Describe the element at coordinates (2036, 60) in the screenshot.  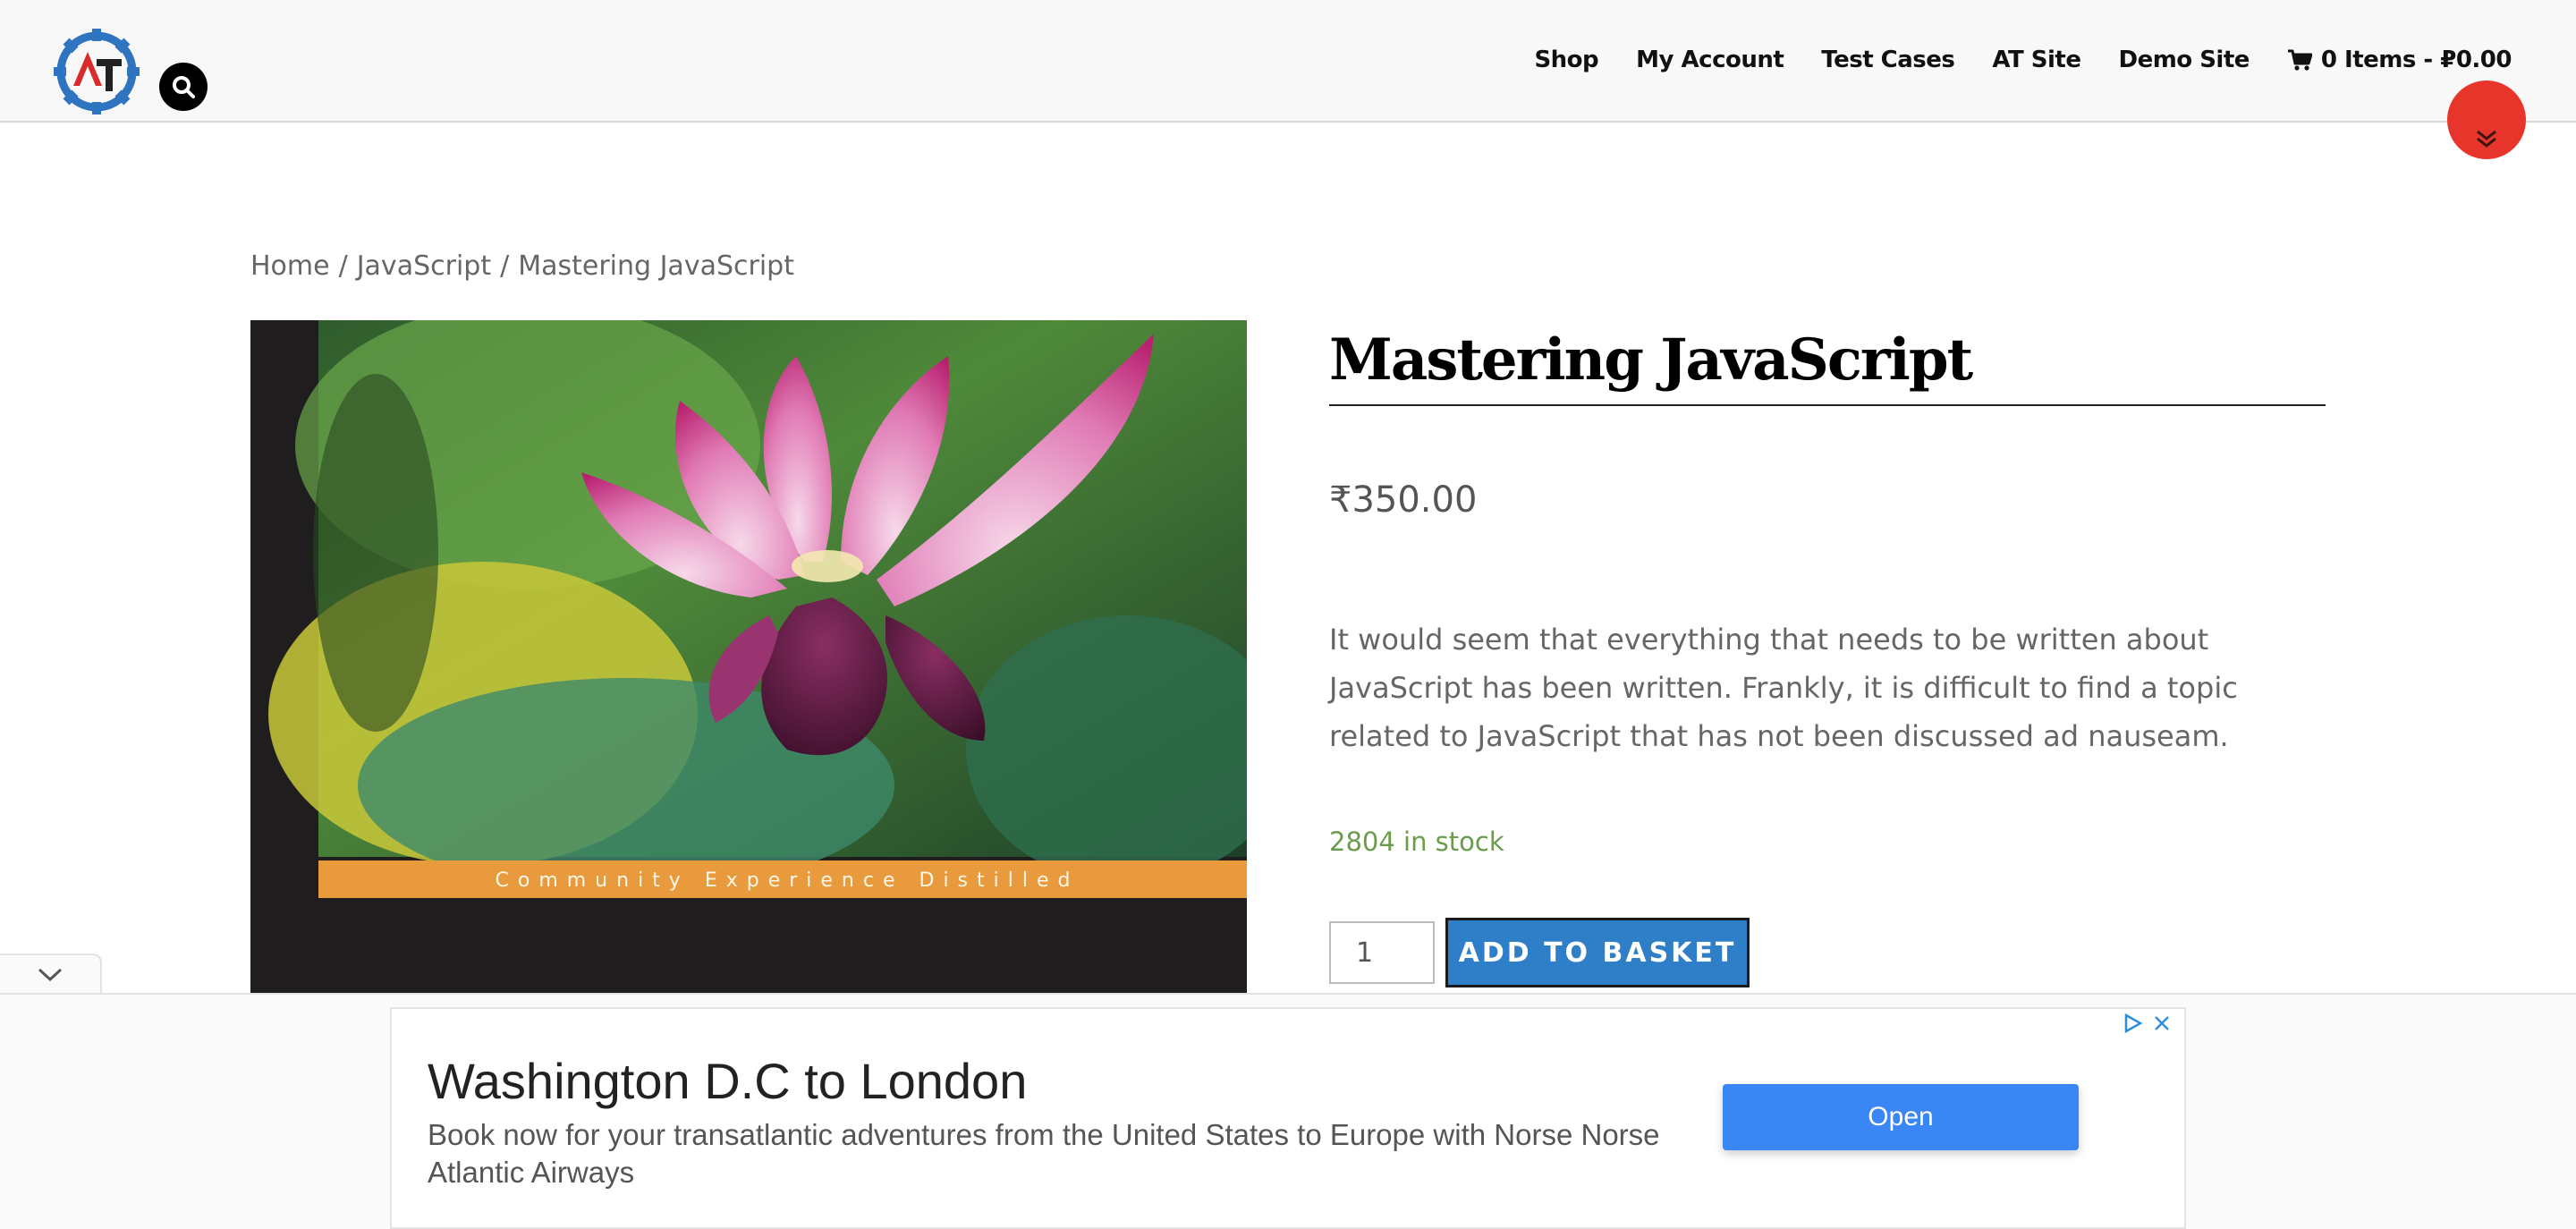
I see `nav-at-site: AT Site` at that location.